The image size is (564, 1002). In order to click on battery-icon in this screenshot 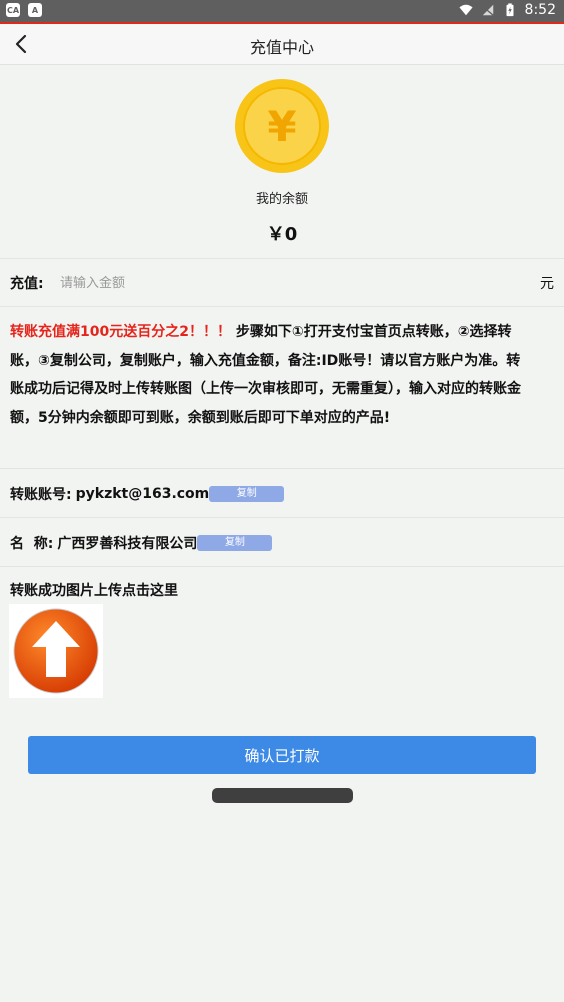, I will do `click(510, 10)`.